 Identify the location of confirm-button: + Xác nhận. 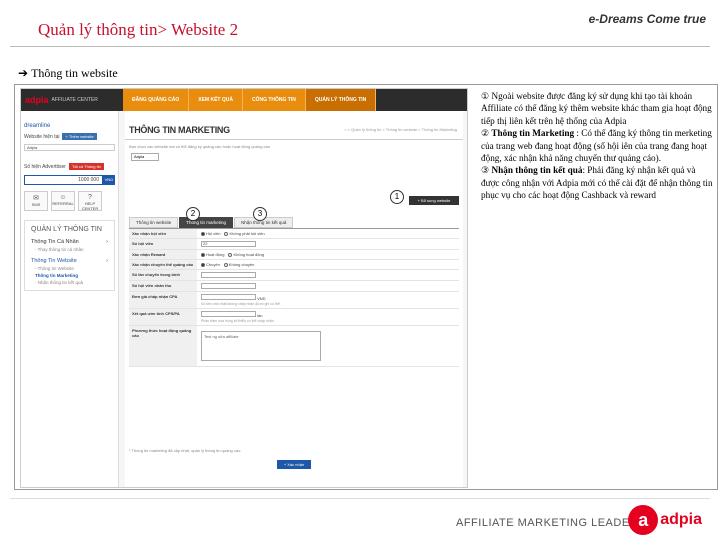
(294, 464).